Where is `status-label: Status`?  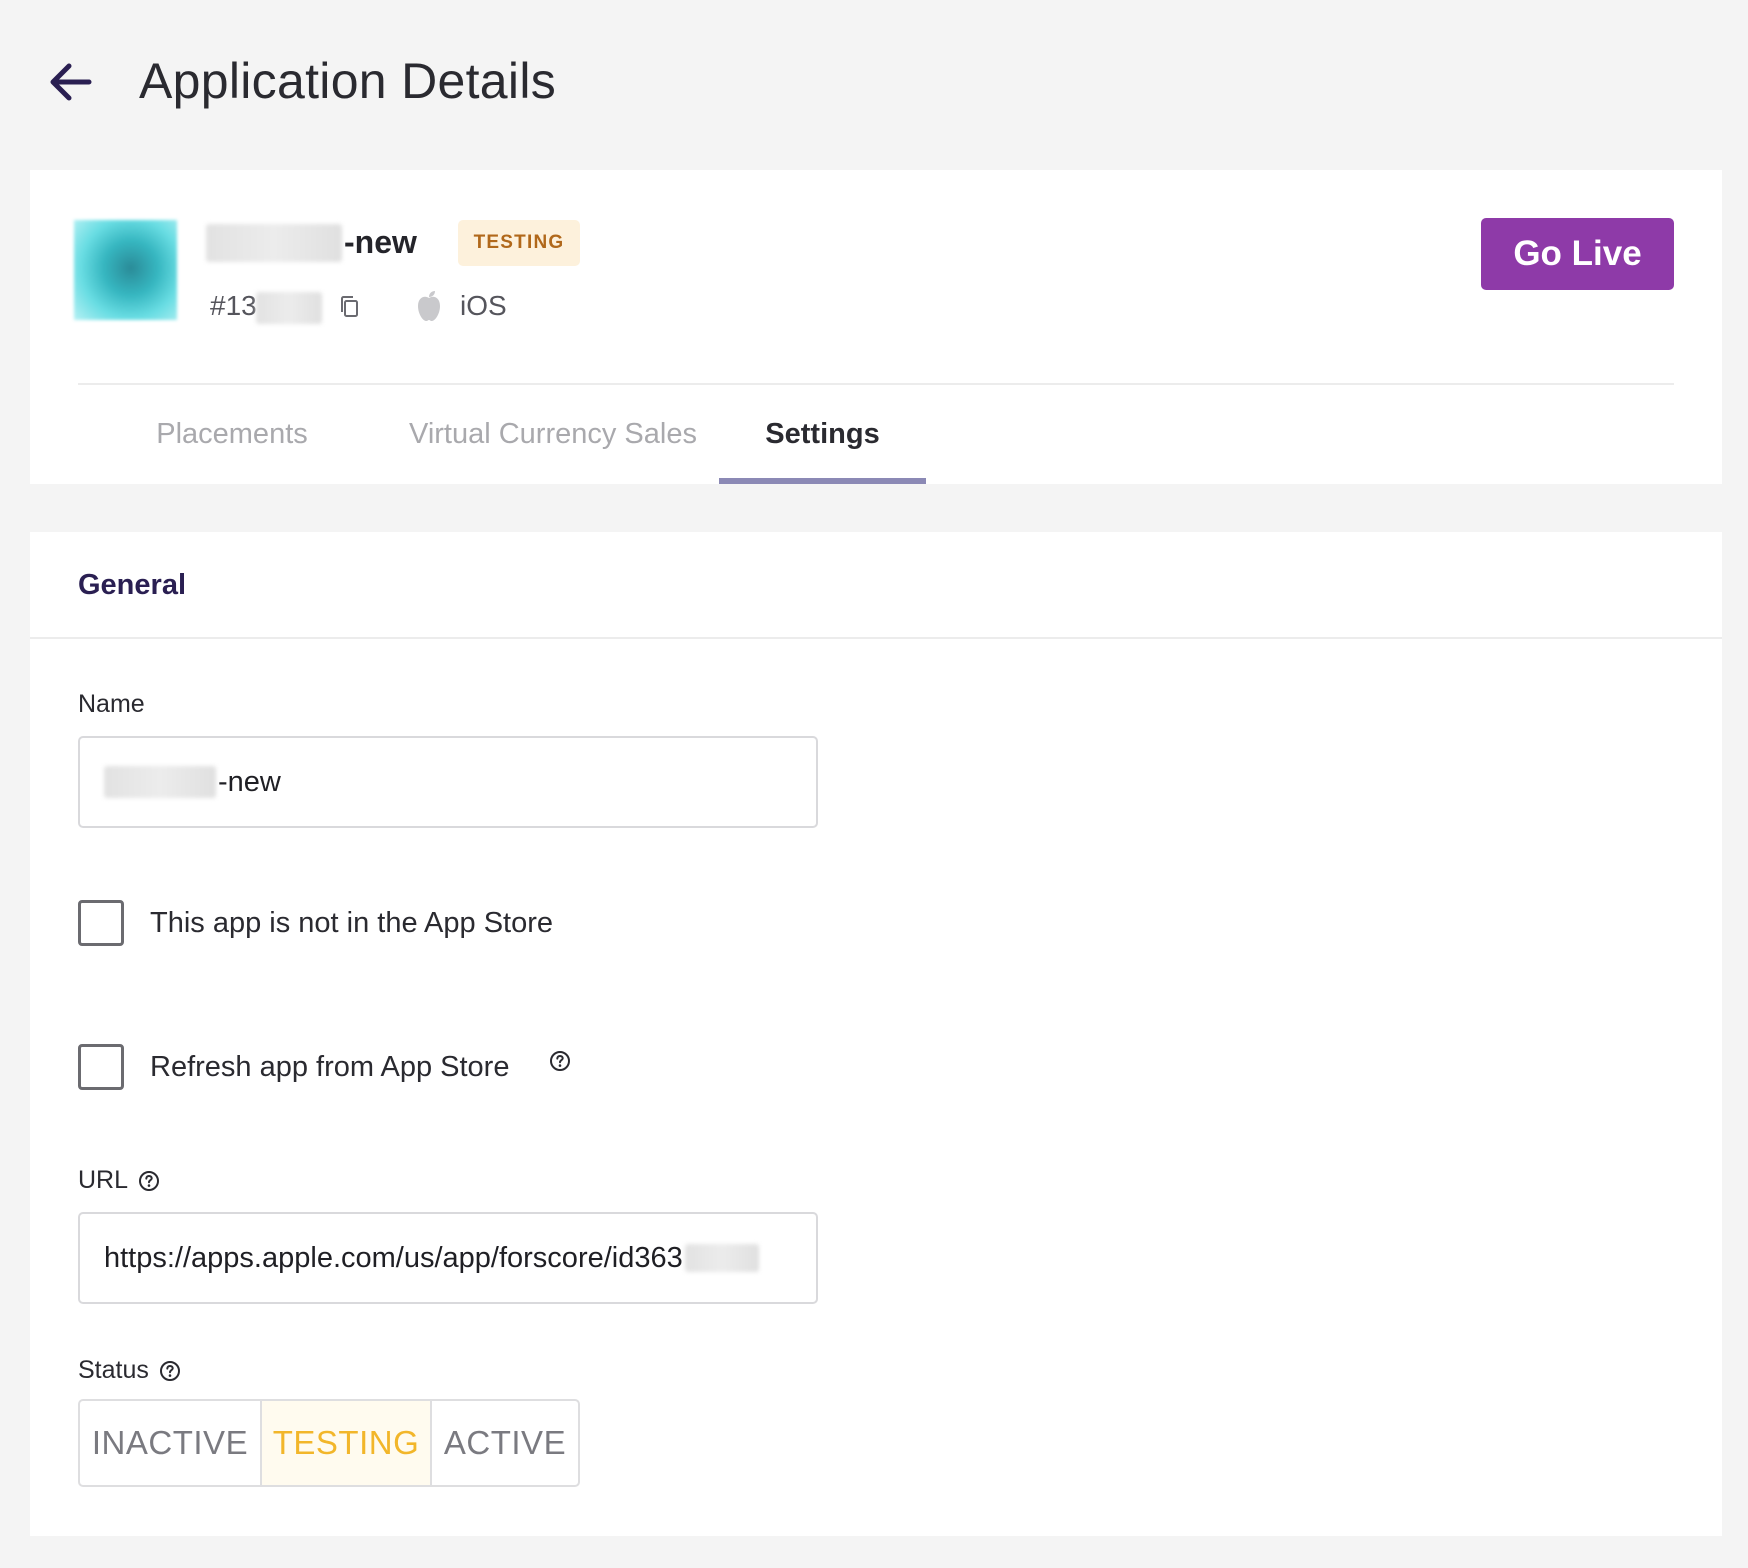
status-label: Status is located at coordinates (129, 1370).